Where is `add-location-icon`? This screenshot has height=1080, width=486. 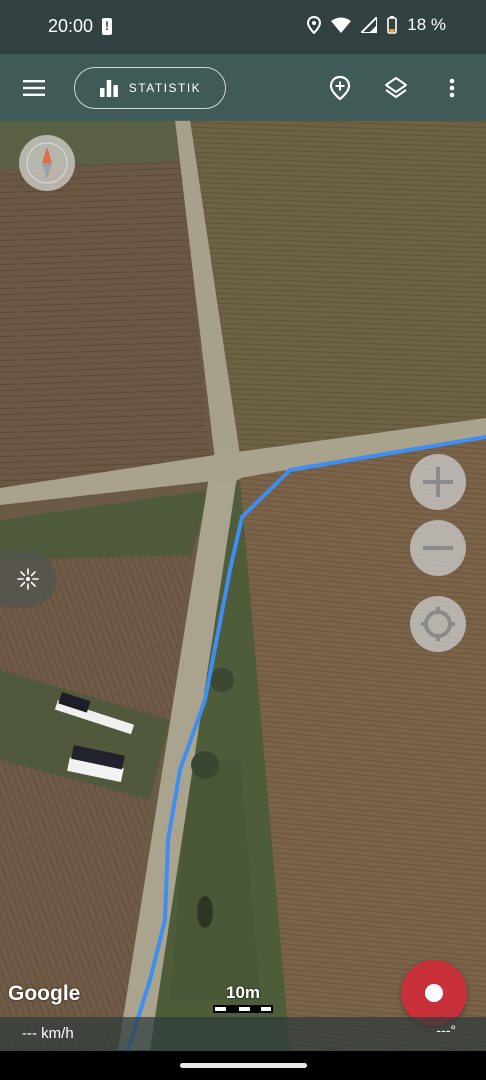 add-location-icon is located at coordinates (340, 88).